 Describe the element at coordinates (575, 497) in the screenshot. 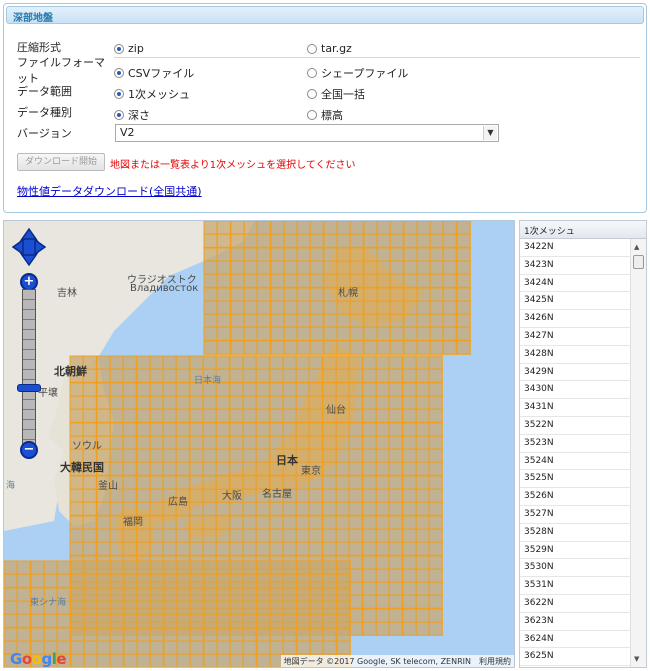

I see `mesh-list-item: 3526N` at that location.